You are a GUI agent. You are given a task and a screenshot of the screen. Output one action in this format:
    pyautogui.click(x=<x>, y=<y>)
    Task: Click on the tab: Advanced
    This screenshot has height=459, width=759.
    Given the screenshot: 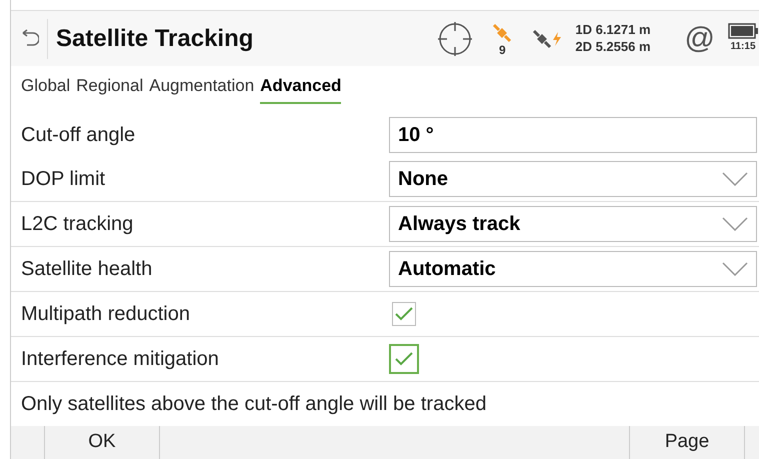 What is the action you would take?
    pyautogui.click(x=301, y=88)
    